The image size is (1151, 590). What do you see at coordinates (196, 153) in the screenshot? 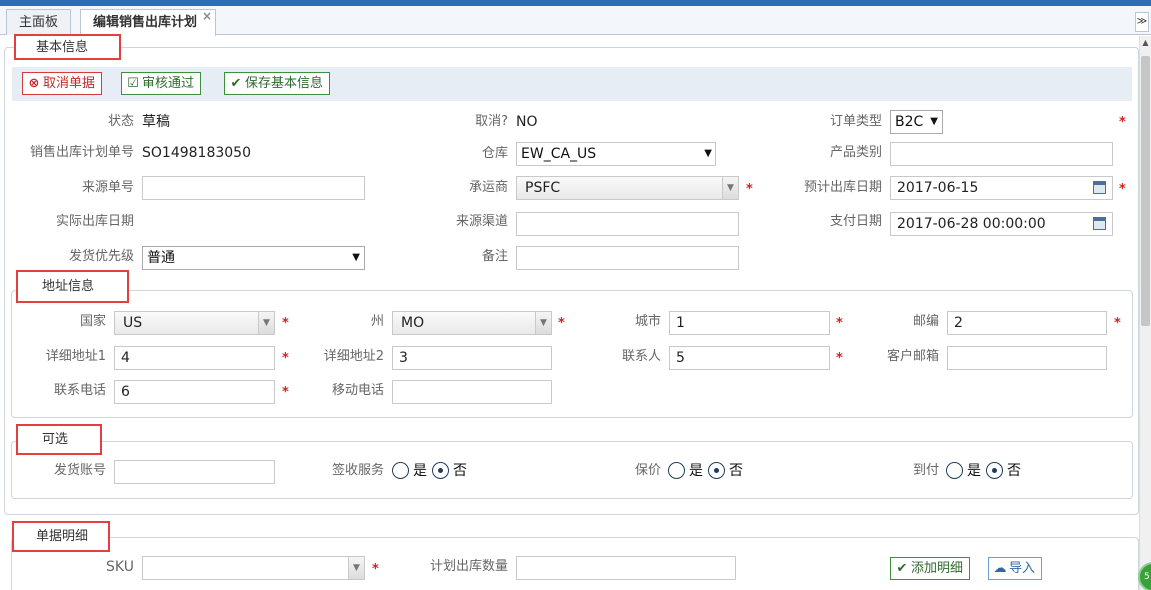
I see `plan-no-value: SO1498183050` at bounding box center [196, 153].